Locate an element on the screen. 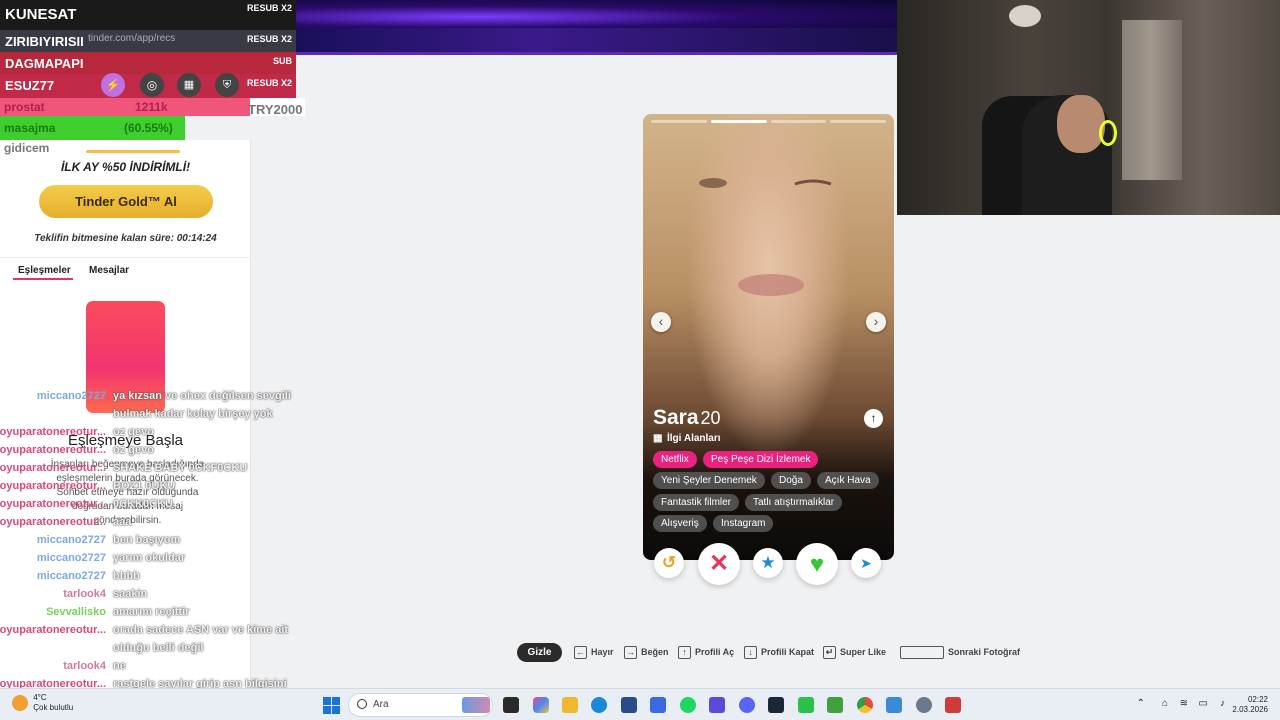  sub-alert-row: DAGMAPAPI SUB is located at coordinates (148, 63).